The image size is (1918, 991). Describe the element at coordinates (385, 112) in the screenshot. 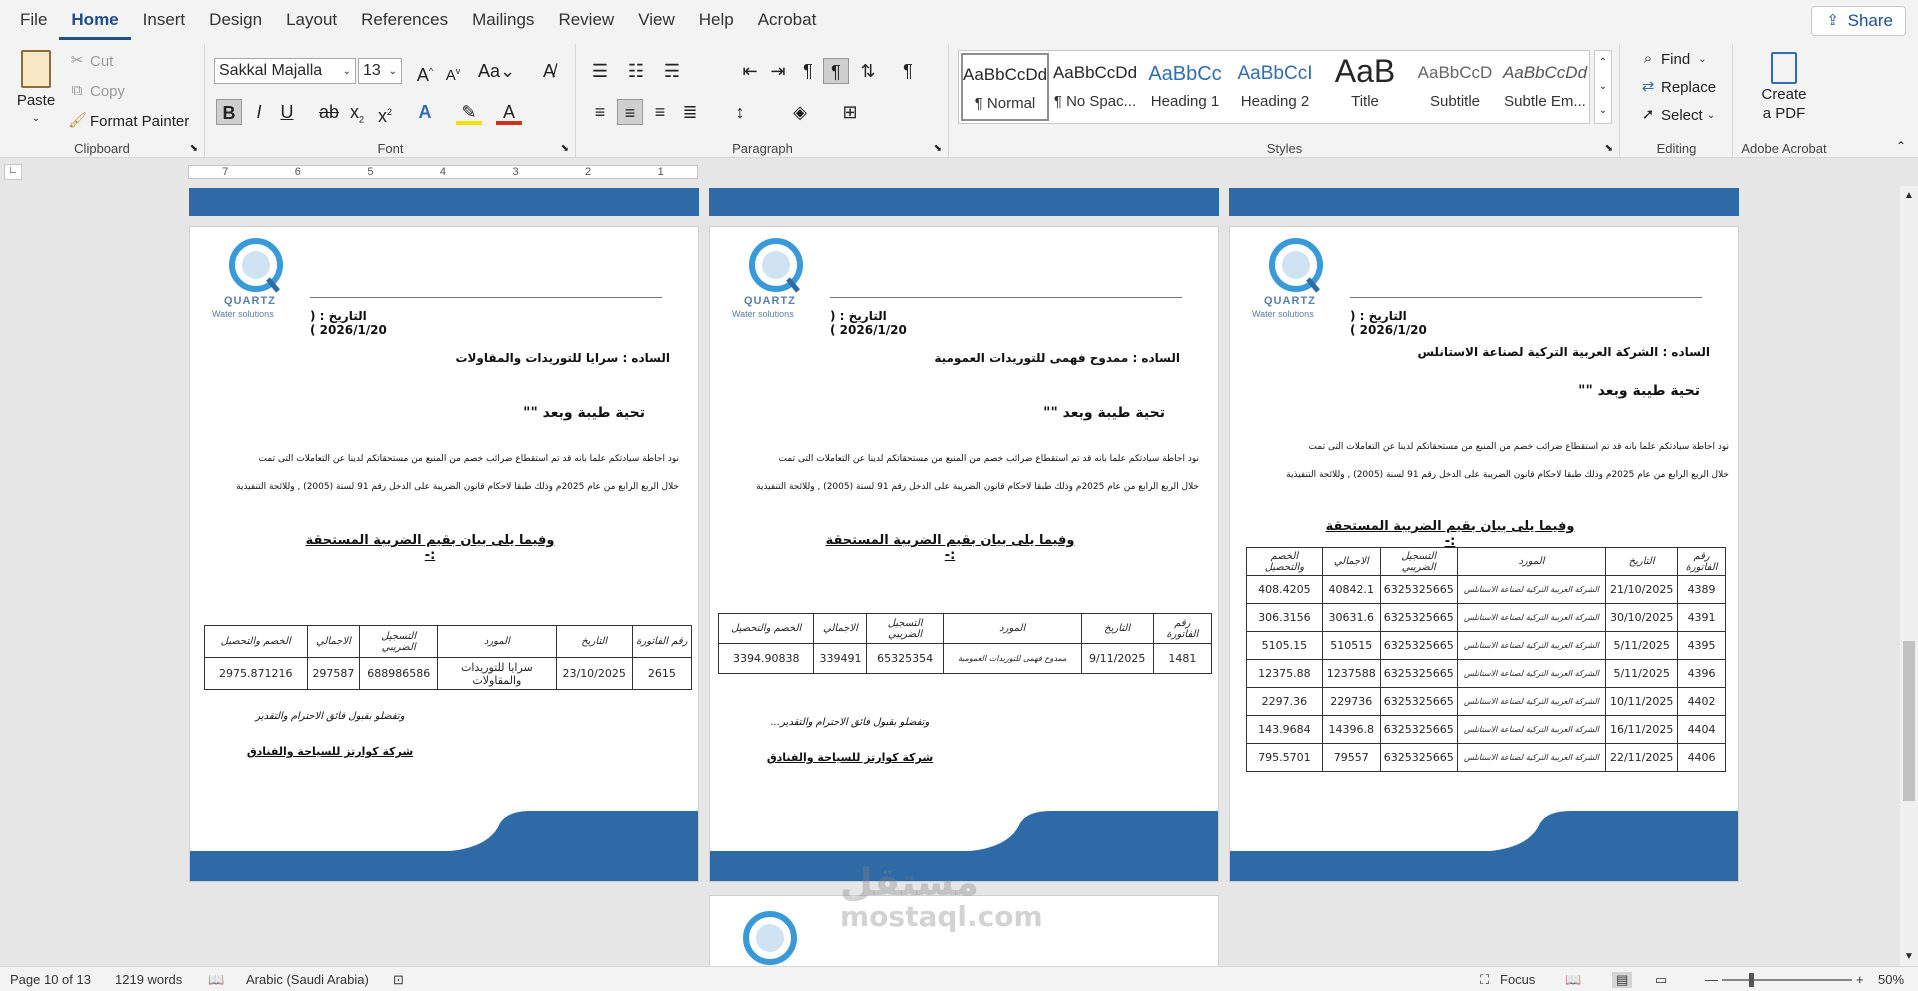

I see `superscript-icon: x2` at that location.